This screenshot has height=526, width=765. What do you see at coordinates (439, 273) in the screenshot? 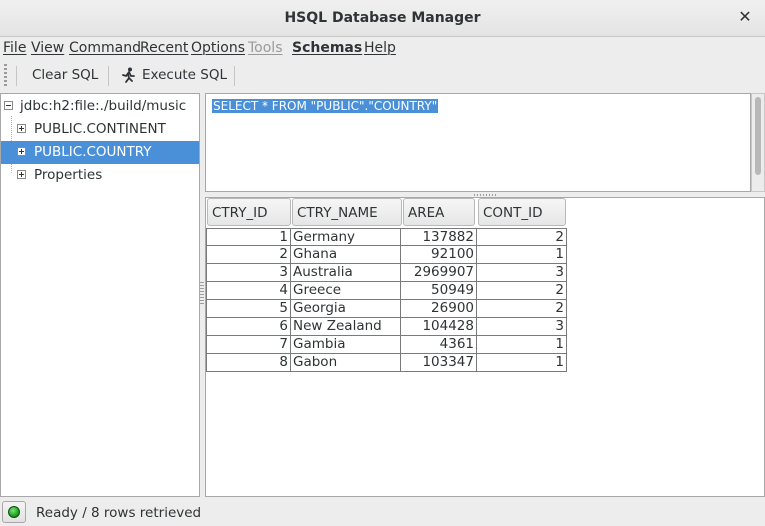
I see `table-cell: 2969907` at bounding box center [439, 273].